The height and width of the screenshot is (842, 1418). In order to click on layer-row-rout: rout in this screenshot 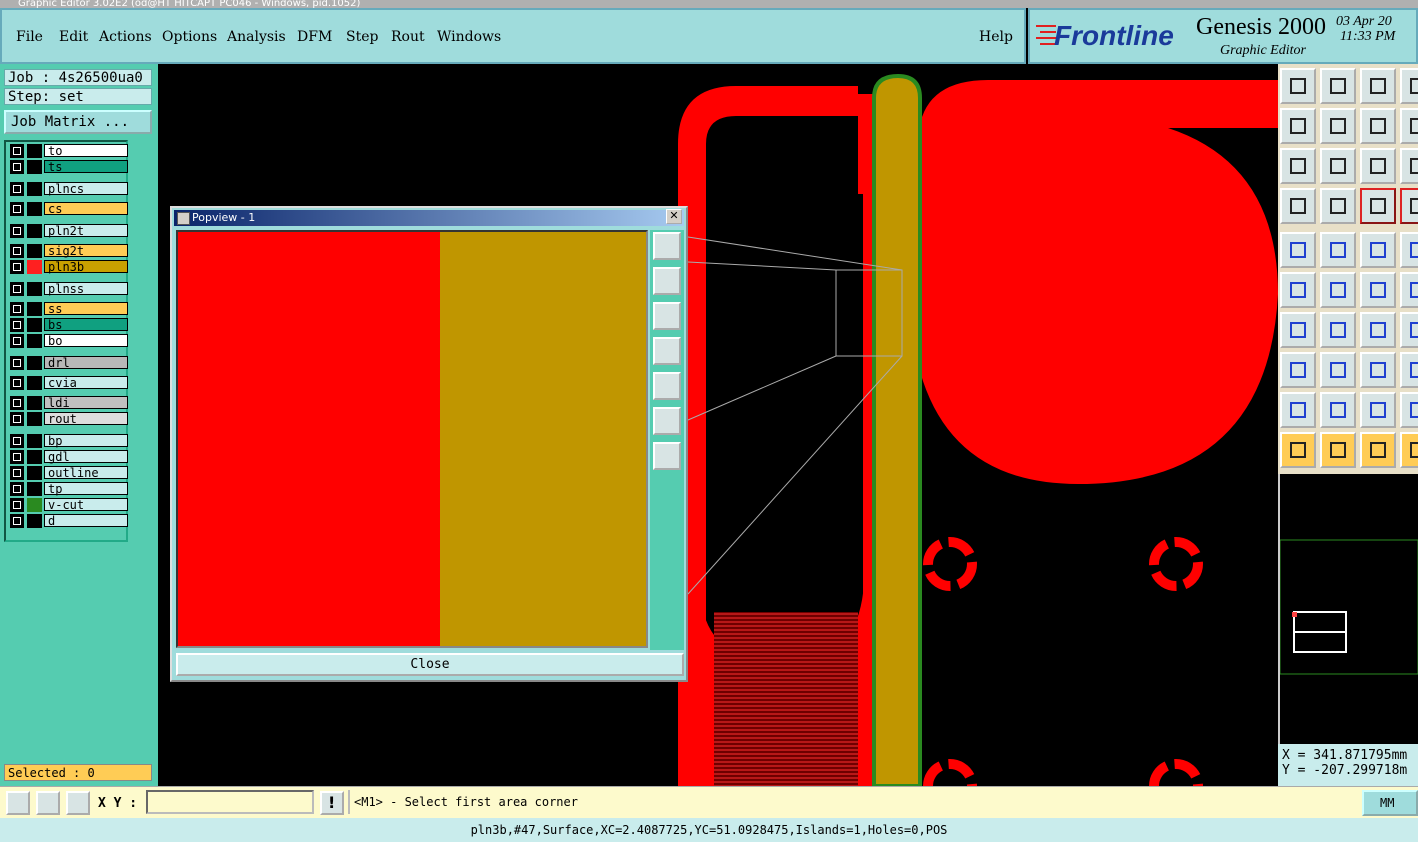, I will do `click(69, 419)`.